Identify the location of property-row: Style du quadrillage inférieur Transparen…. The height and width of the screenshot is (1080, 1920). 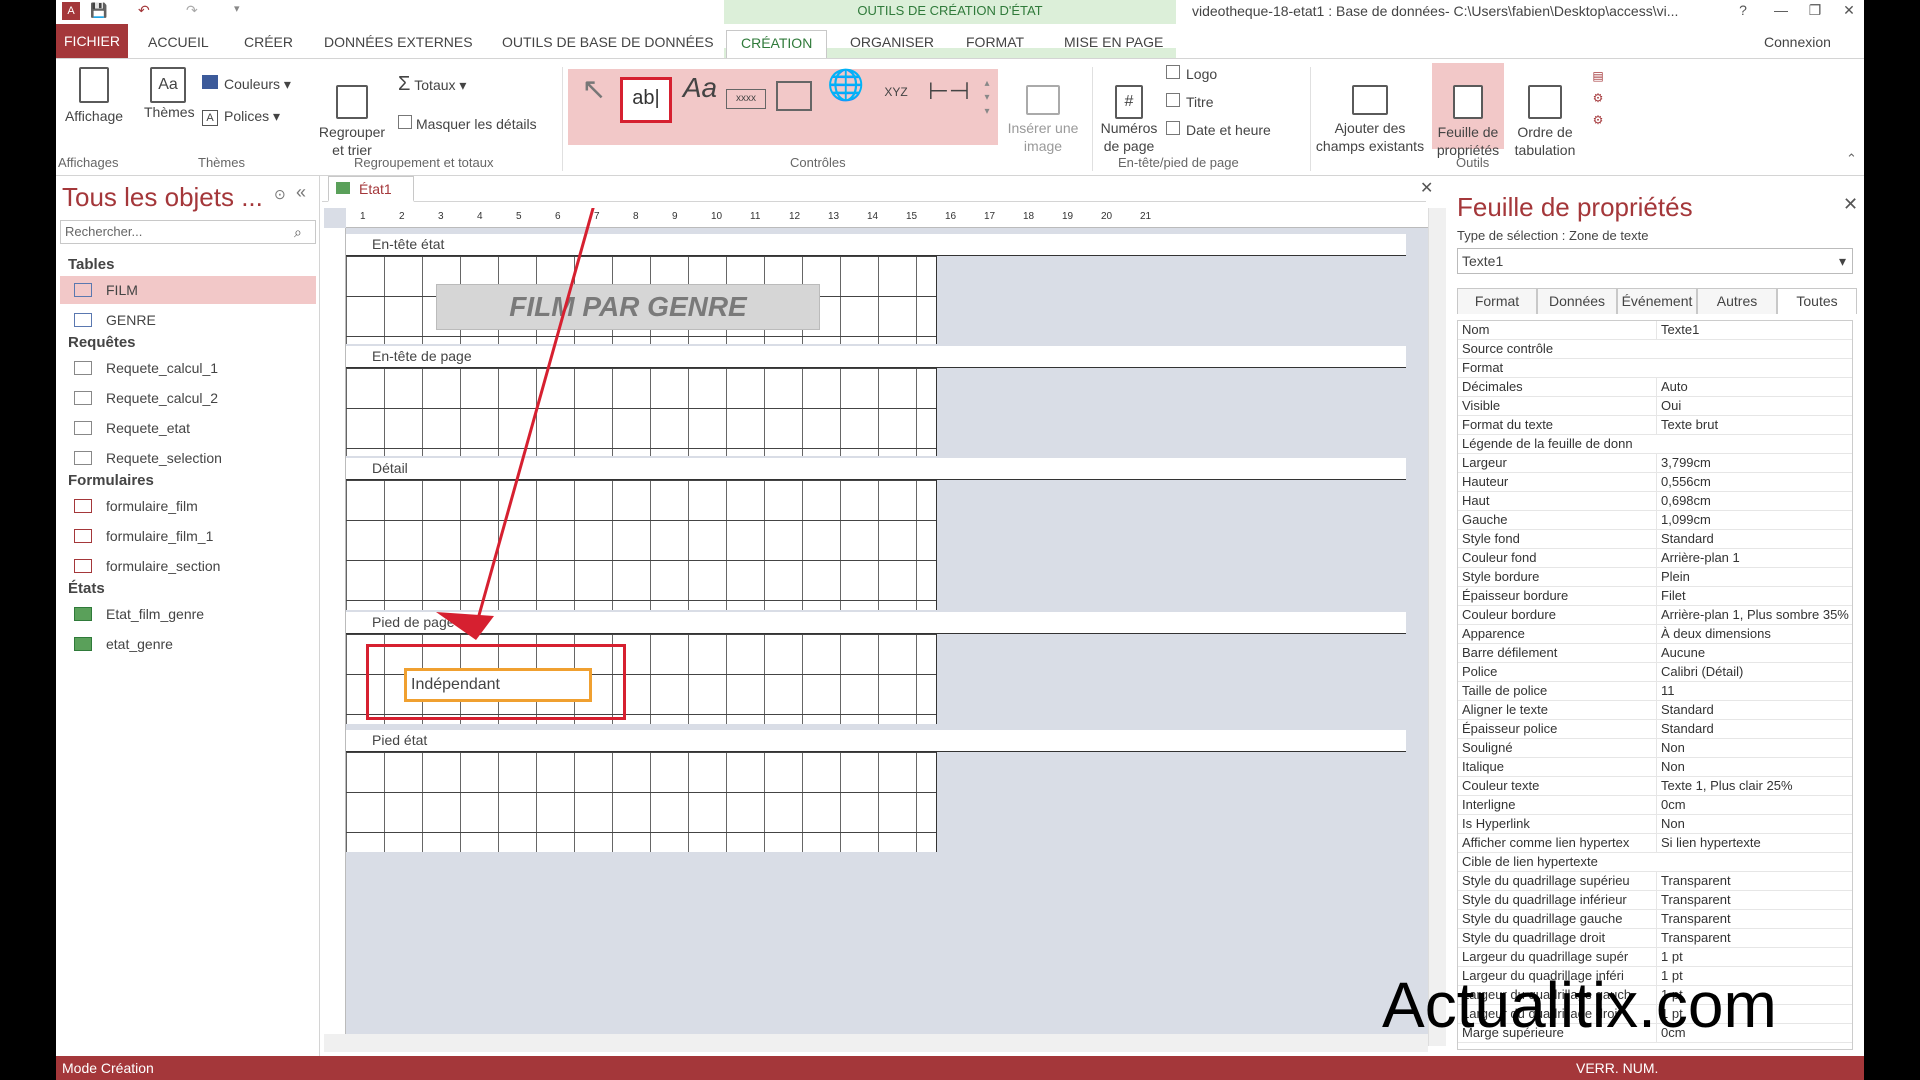
(1655, 900).